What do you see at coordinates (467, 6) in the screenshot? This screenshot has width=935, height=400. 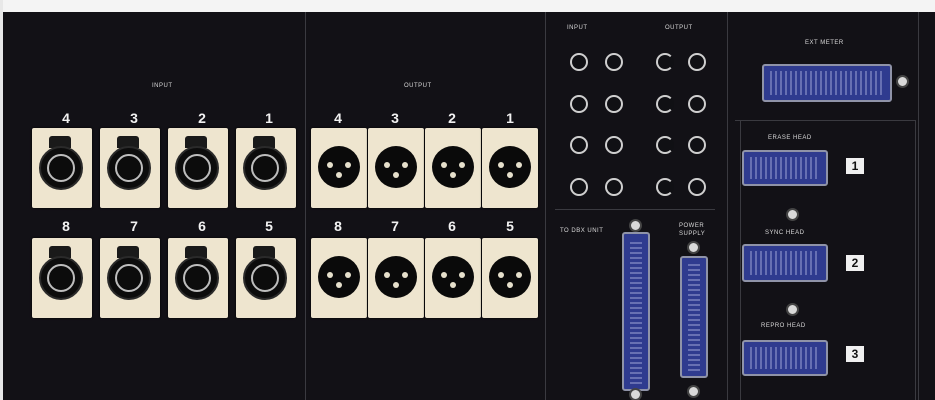 I see `frame-top-edge` at bounding box center [467, 6].